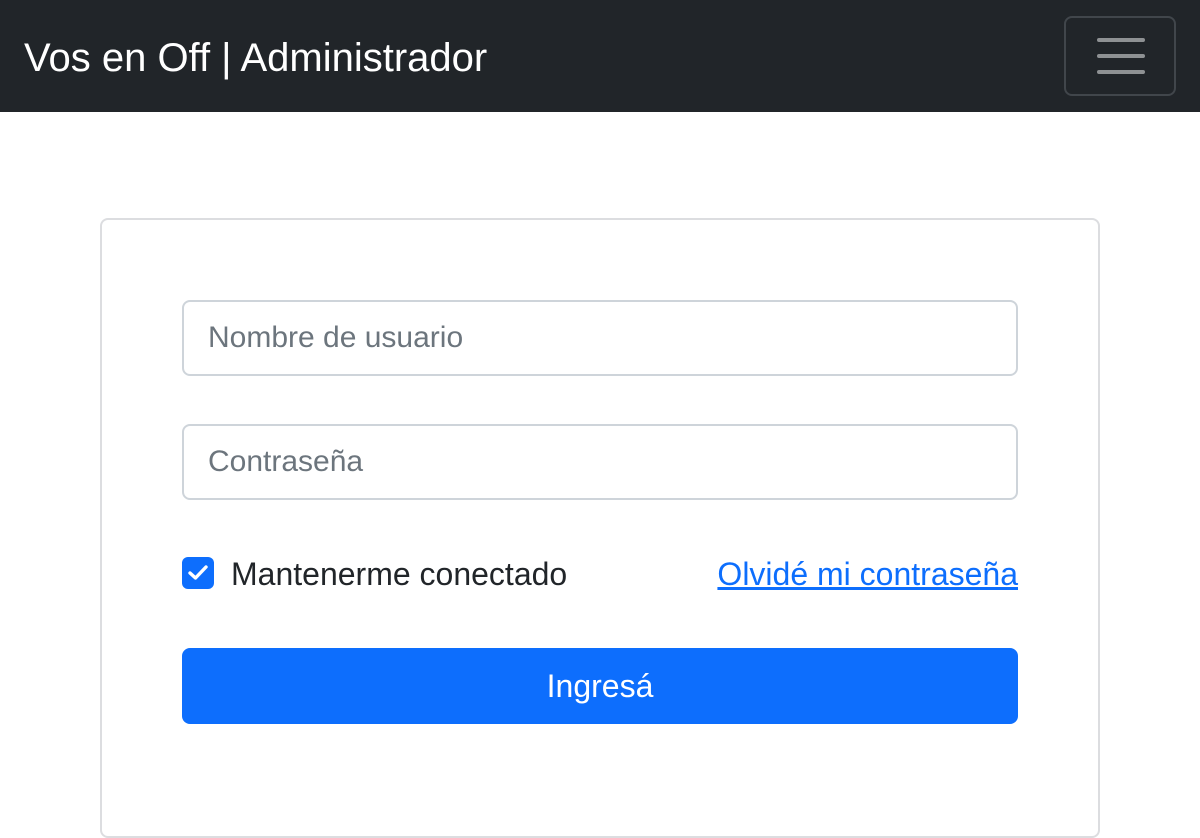 This screenshot has width=1200, height=838. I want to click on menu-toggle-button, so click(1120, 56).